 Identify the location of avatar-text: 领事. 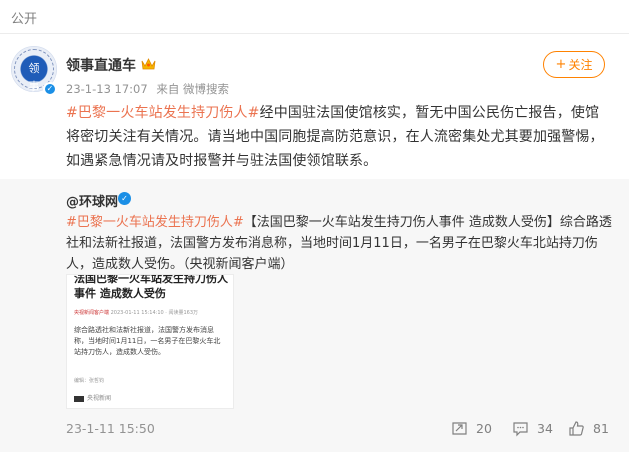
(34, 77).